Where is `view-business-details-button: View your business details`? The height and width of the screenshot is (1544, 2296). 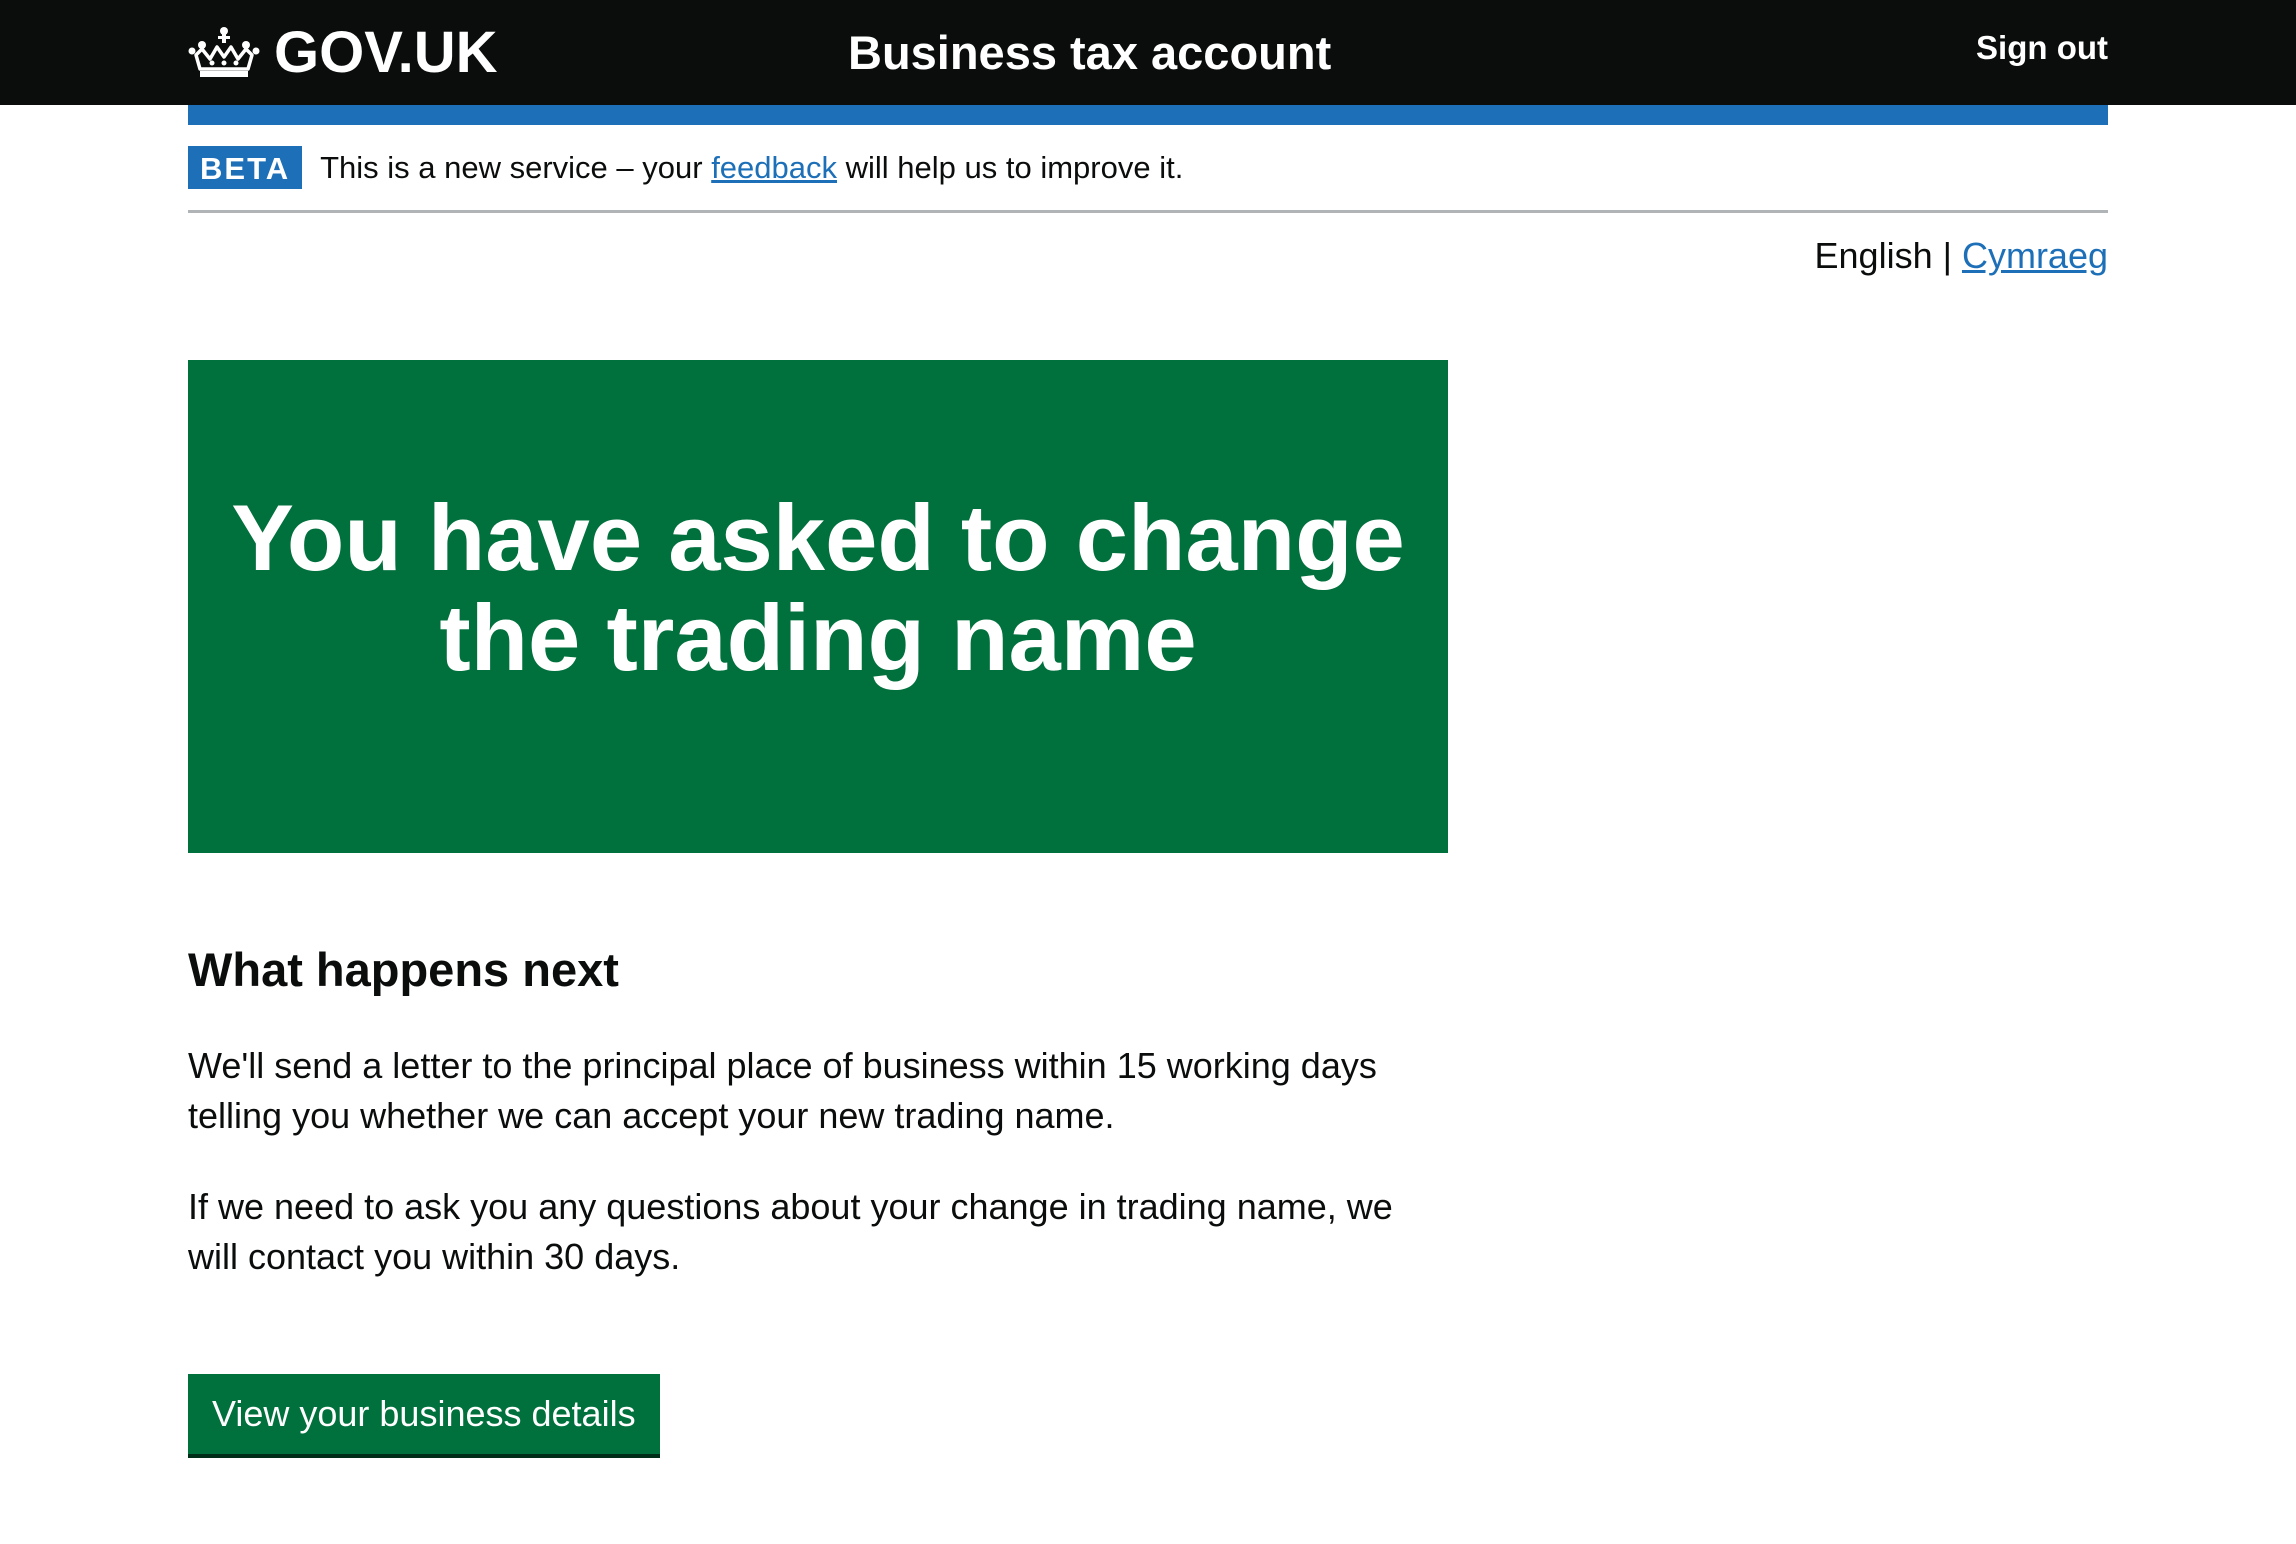 view-business-details-button: View your business details is located at coordinates (424, 1414).